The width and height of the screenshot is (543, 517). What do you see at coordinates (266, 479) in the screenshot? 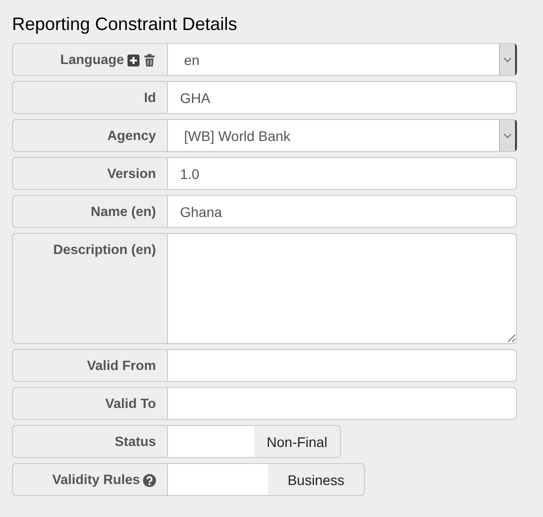
I see `toggle-switch: Business` at bounding box center [266, 479].